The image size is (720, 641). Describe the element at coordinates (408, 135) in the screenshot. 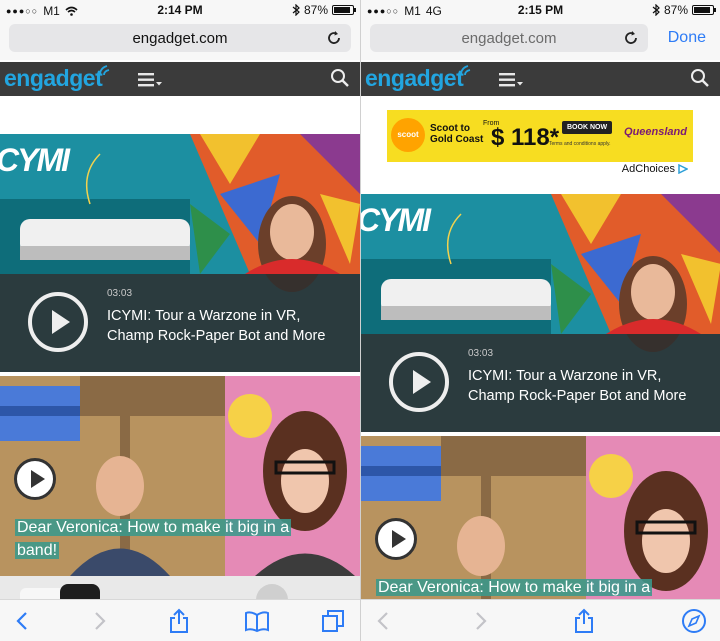

I see `ad-brand-logo: scoot` at that location.